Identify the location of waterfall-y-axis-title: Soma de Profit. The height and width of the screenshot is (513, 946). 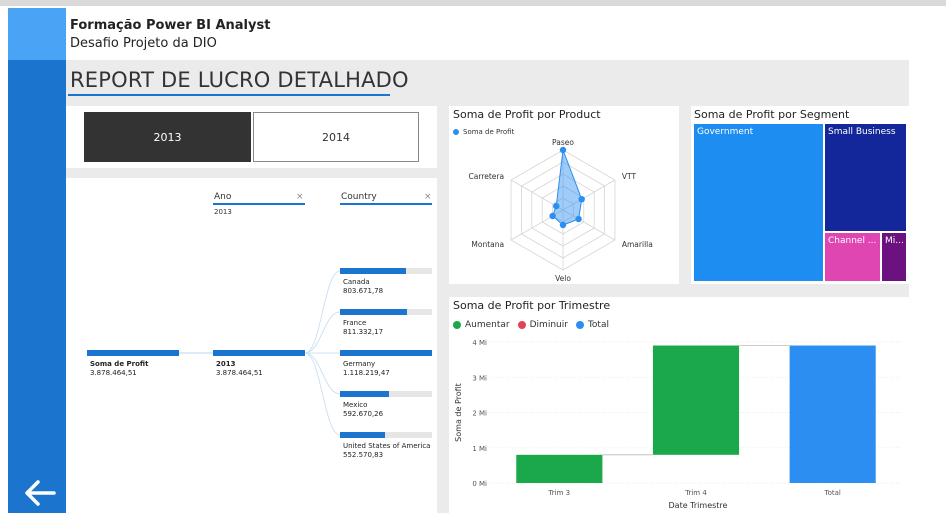
(458, 412).